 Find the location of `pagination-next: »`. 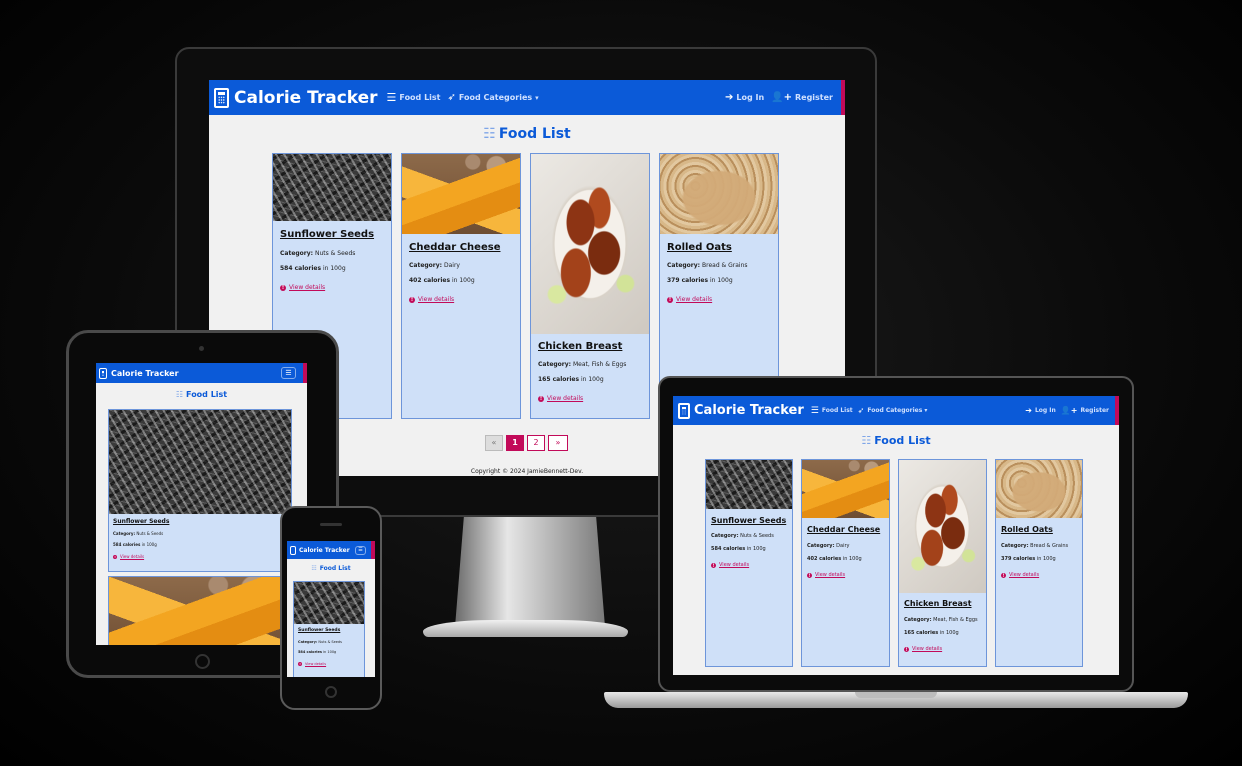

pagination-next: » is located at coordinates (558, 443).